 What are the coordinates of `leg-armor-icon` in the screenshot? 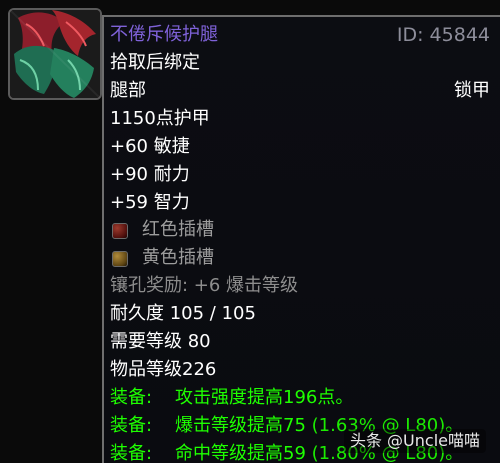 It's located at (55, 54).